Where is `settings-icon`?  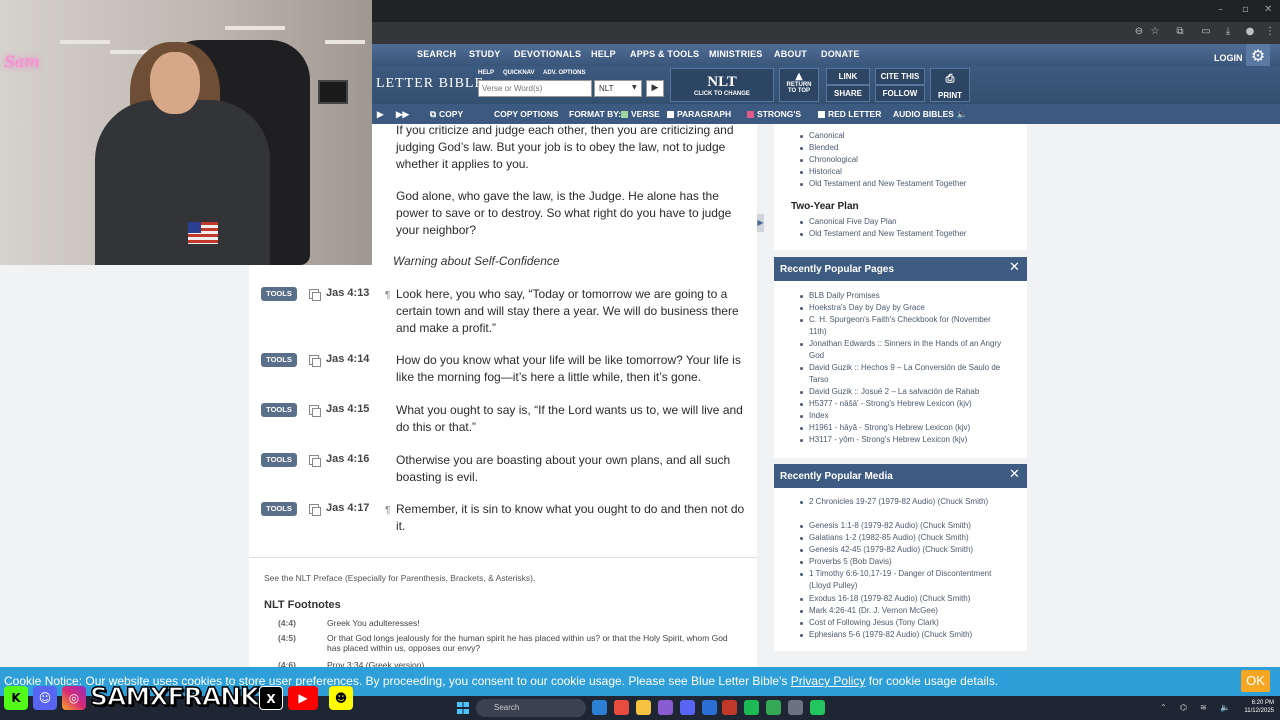
settings-icon is located at coordinates (795, 707).